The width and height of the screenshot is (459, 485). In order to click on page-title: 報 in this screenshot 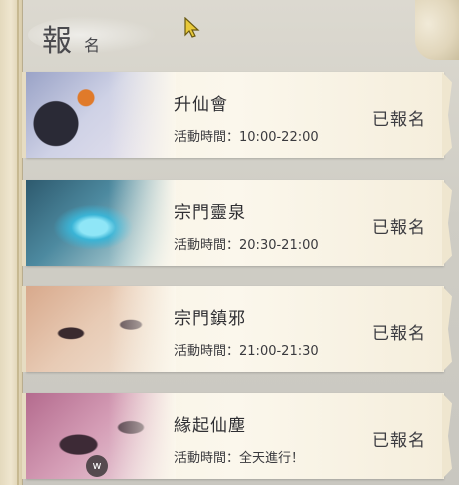, I will do `click(58, 41)`.